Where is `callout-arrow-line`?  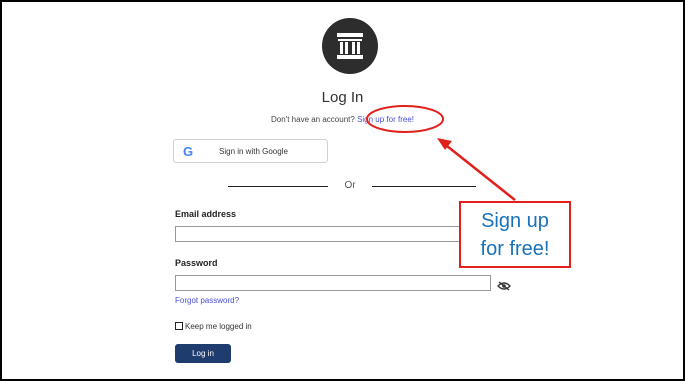
callout-arrow-line is located at coordinates (481, 173).